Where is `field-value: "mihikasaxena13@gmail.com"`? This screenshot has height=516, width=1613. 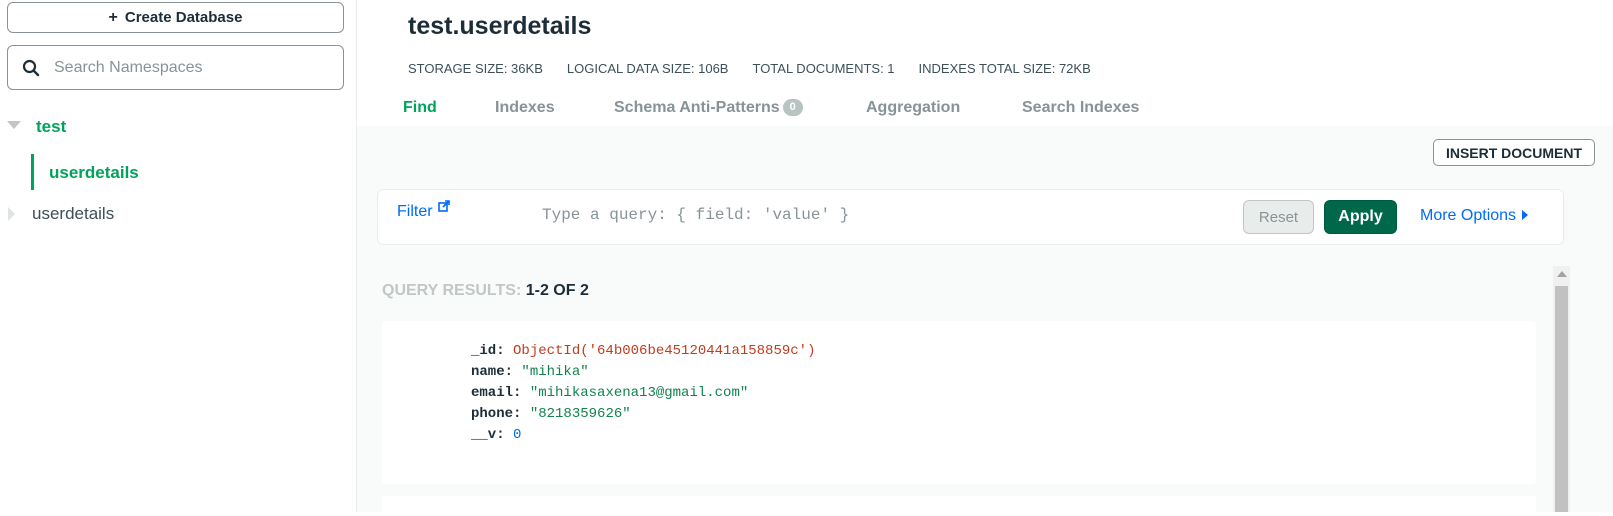
field-value: "mihikasaxena13@gmail.com" is located at coordinates (639, 393).